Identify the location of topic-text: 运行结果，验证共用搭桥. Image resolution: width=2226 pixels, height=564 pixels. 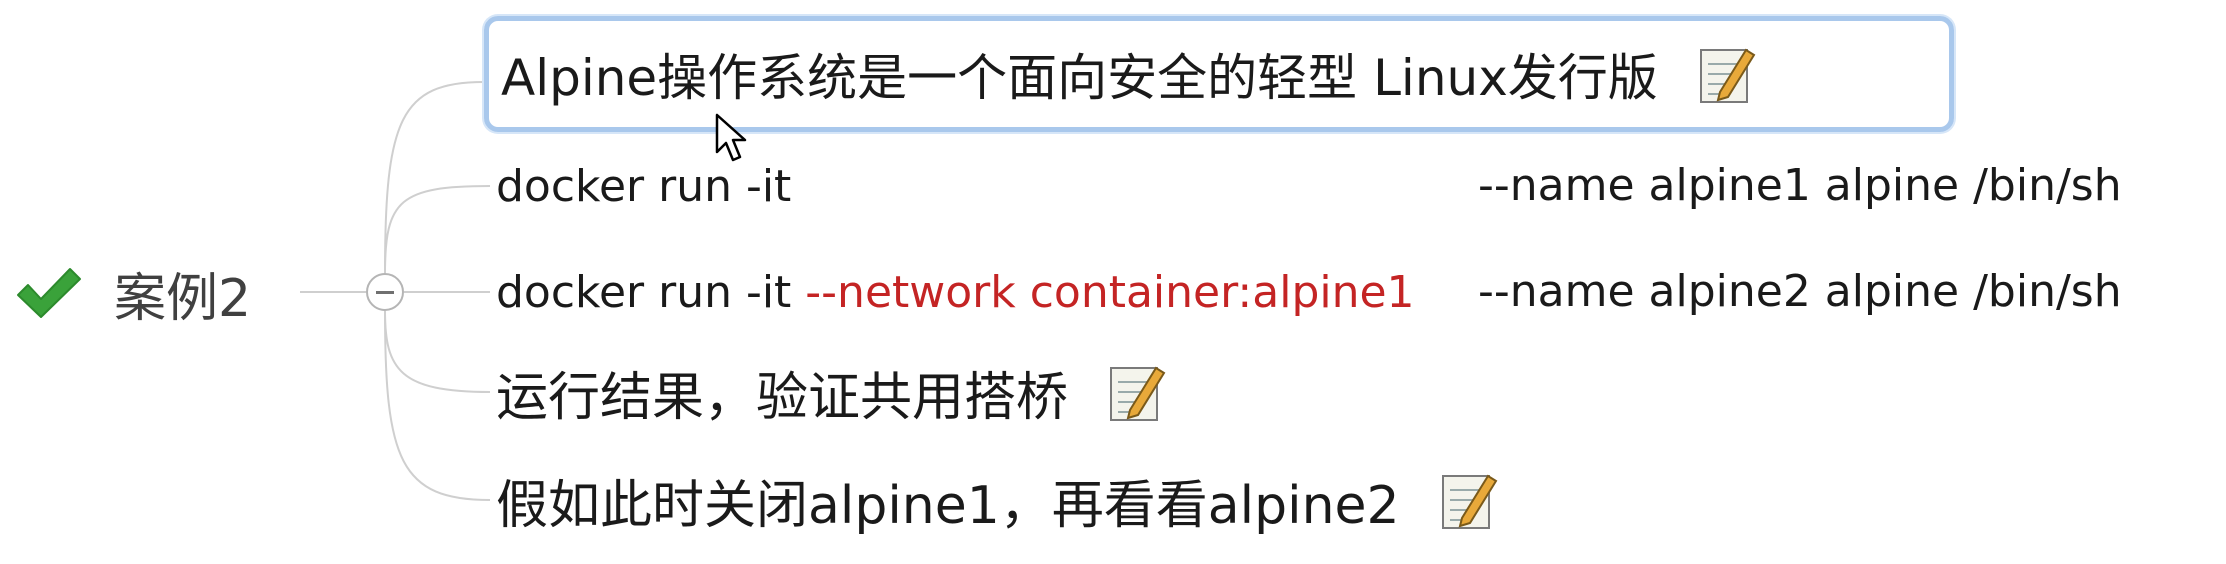
(782, 397).